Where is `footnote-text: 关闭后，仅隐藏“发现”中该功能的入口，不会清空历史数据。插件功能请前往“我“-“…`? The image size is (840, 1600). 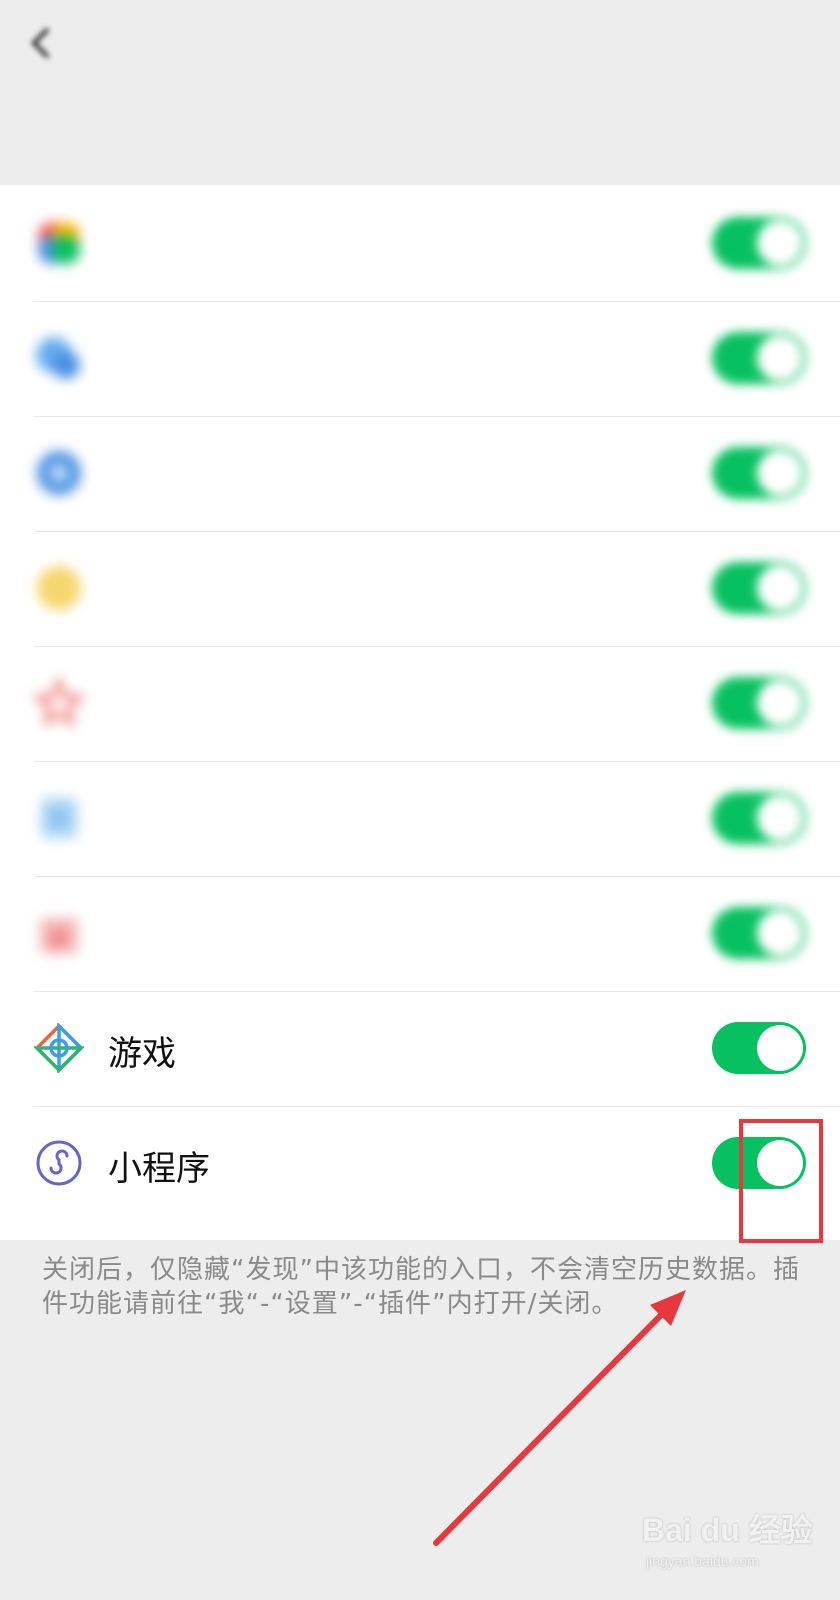 footnote-text: 关闭后，仅隐藏“发现”中该功能的入口，不会清空历史数据。插件功能请前往“我“-“… is located at coordinates (421, 1287).